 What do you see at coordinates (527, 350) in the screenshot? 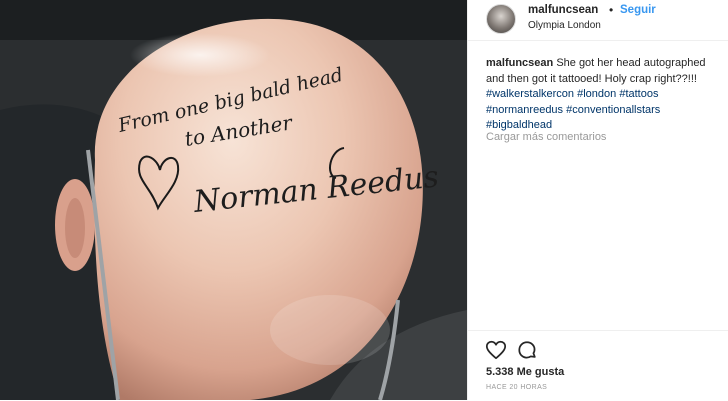
I see `comment-bubble-icon` at bounding box center [527, 350].